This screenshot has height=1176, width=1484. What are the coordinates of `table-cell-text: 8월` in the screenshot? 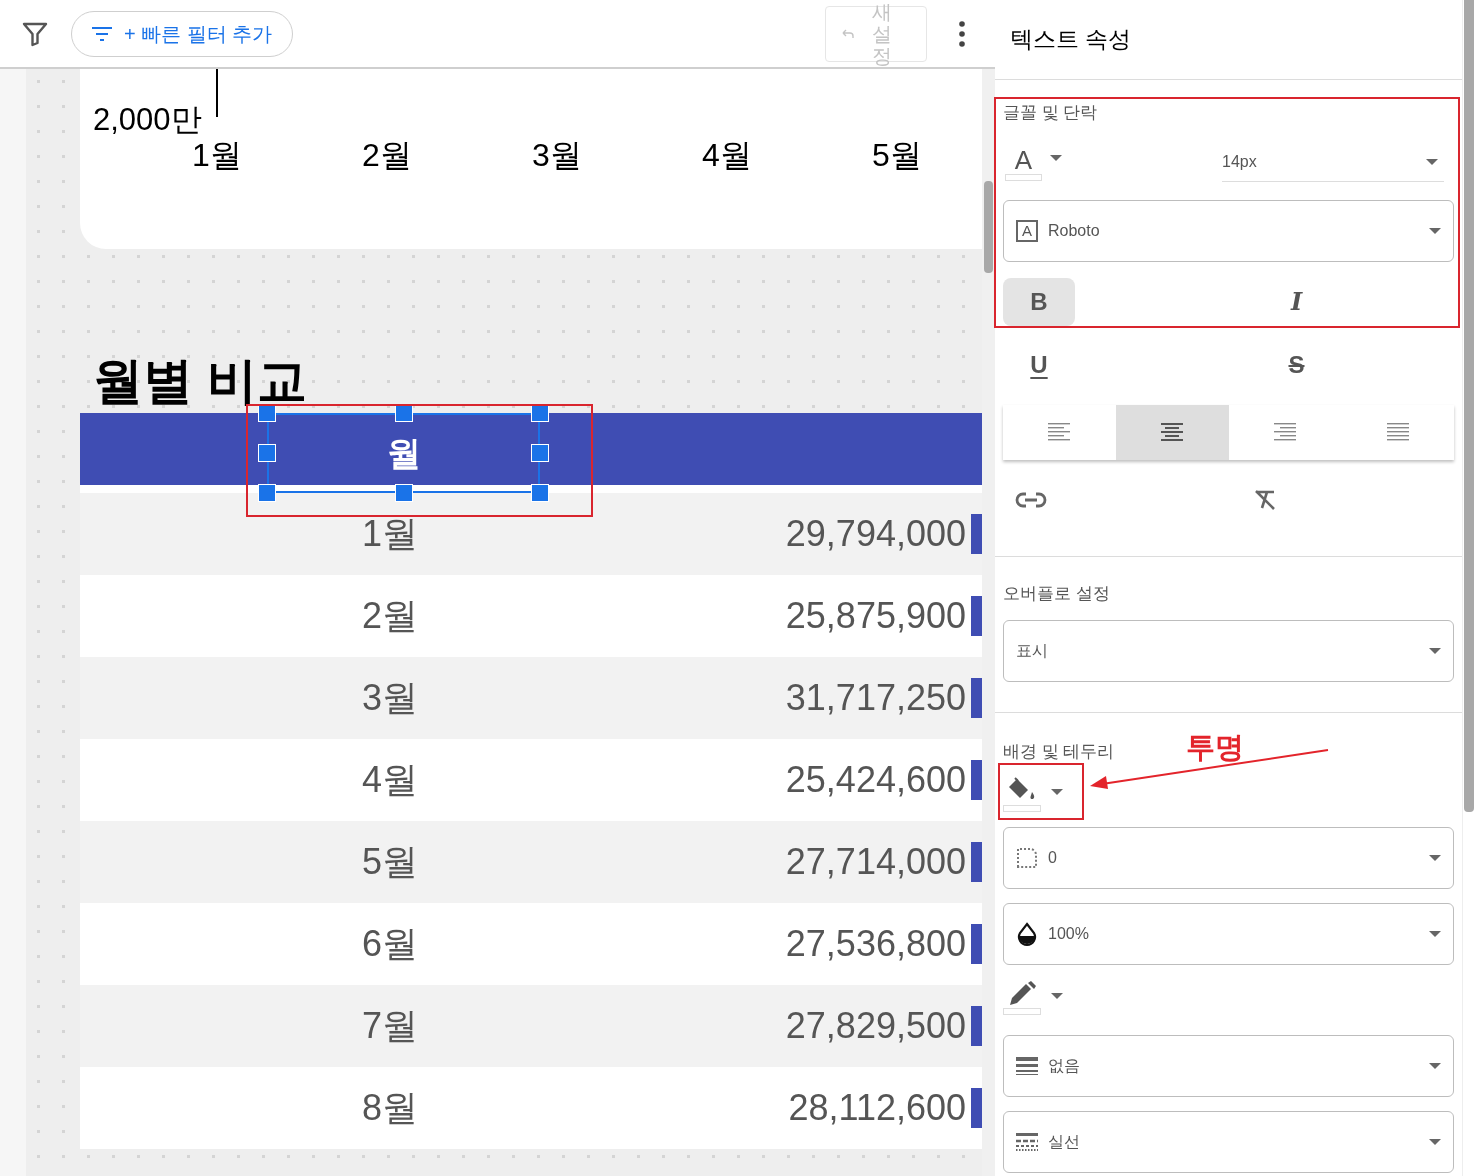 It's located at (390, 1108).